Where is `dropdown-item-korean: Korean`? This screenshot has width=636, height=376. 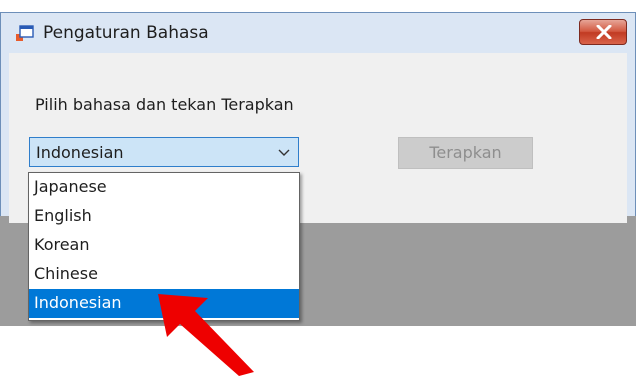
dropdown-item-korean: Korean is located at coordinates (164, 245).